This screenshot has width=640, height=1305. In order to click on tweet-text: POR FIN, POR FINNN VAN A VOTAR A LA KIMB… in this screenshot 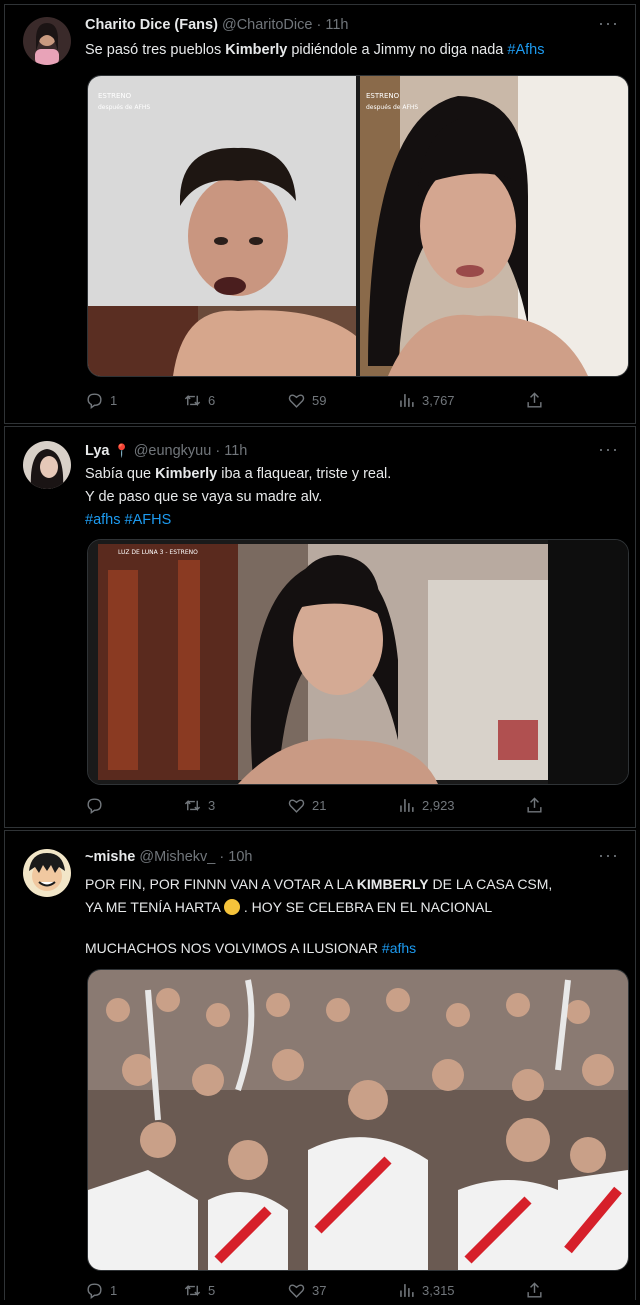, I will do `click(319, 916)`.